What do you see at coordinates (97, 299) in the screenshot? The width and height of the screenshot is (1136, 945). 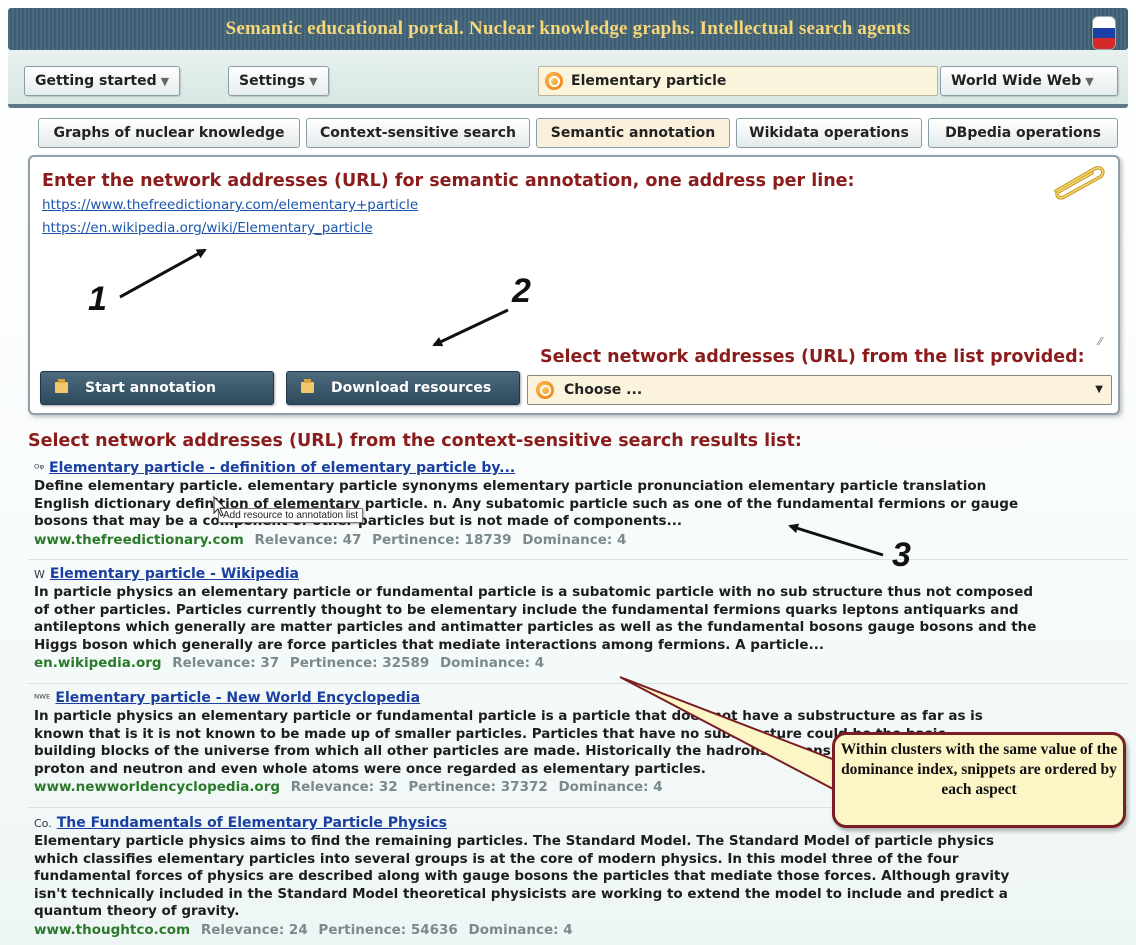 I see `callout-number-1: 1` at bounding box center [97, 299].